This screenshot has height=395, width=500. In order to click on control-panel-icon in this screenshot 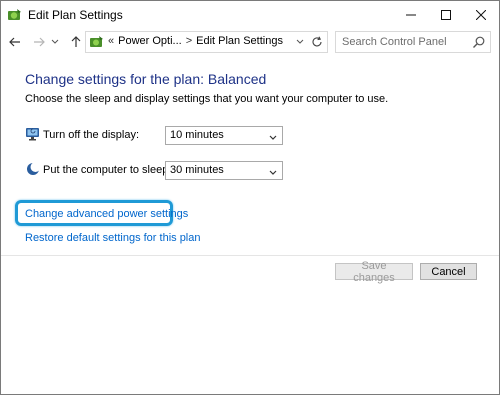, I will do `click(97, 42)`.